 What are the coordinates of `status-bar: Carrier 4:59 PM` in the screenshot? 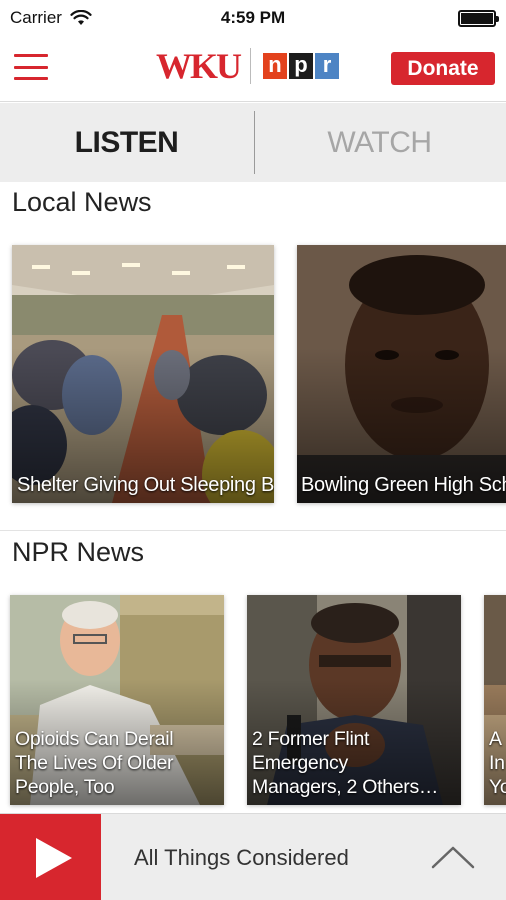 It's located at (253, 18).